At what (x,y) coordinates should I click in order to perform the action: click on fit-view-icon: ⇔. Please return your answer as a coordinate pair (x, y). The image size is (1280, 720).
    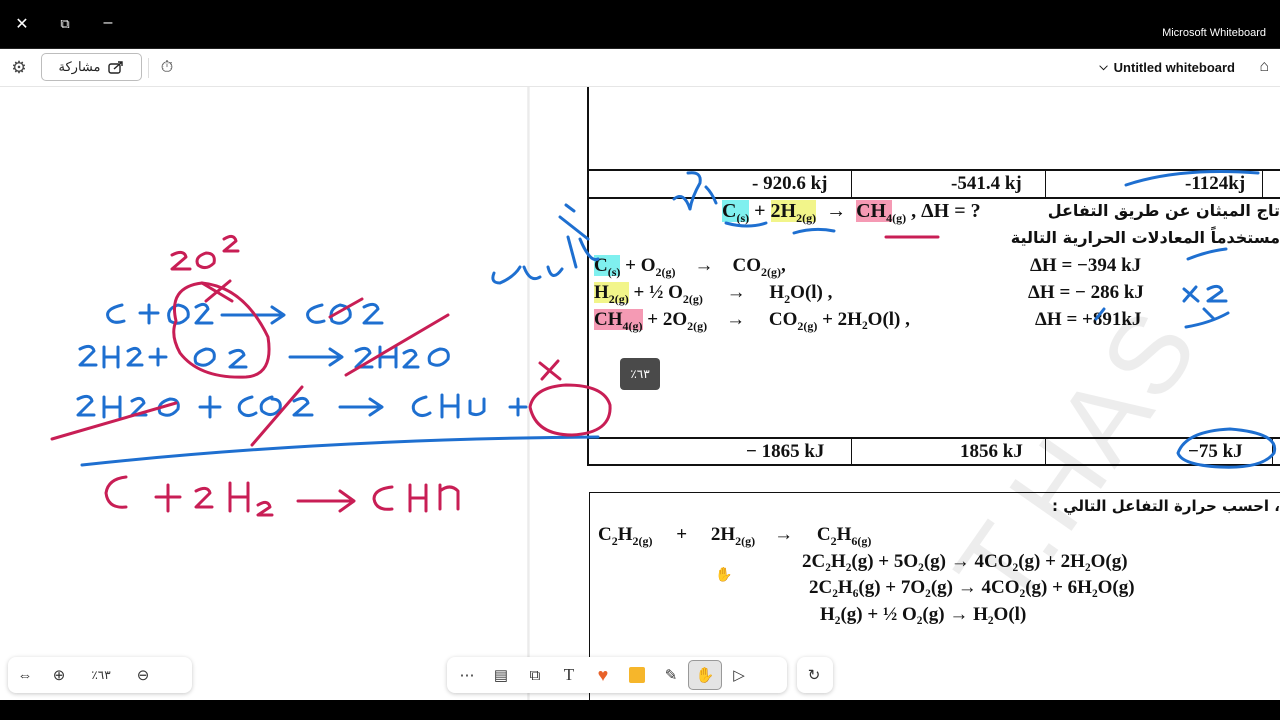
    Looking at the image, I should click on (25, 675).